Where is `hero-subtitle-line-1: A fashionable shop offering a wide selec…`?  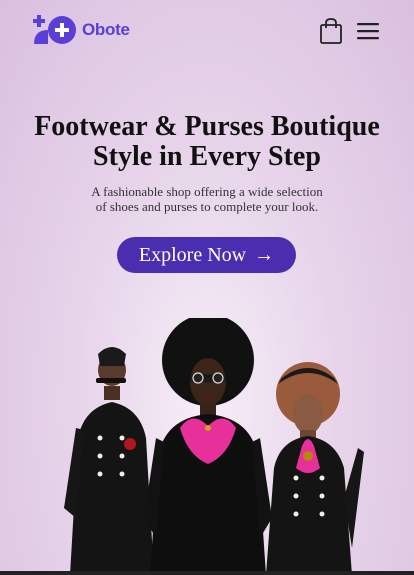 hero-subtitle-line-1: A fashionable shop offering a wide selec… is located at coordinates (207, 191).